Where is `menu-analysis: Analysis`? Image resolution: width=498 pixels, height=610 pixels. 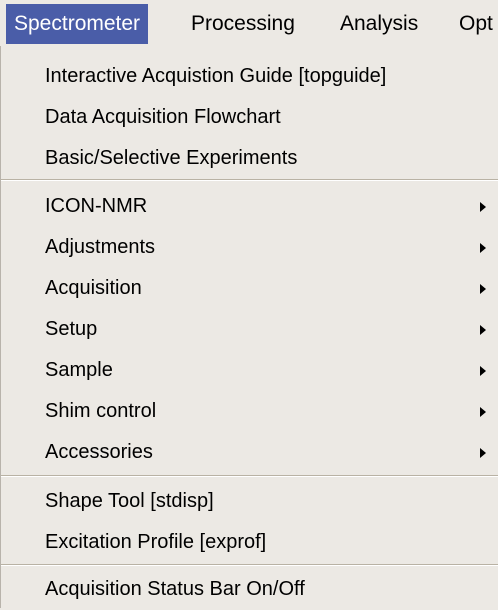 menu-analysis: Analysis is located at coordinates (379, 24).